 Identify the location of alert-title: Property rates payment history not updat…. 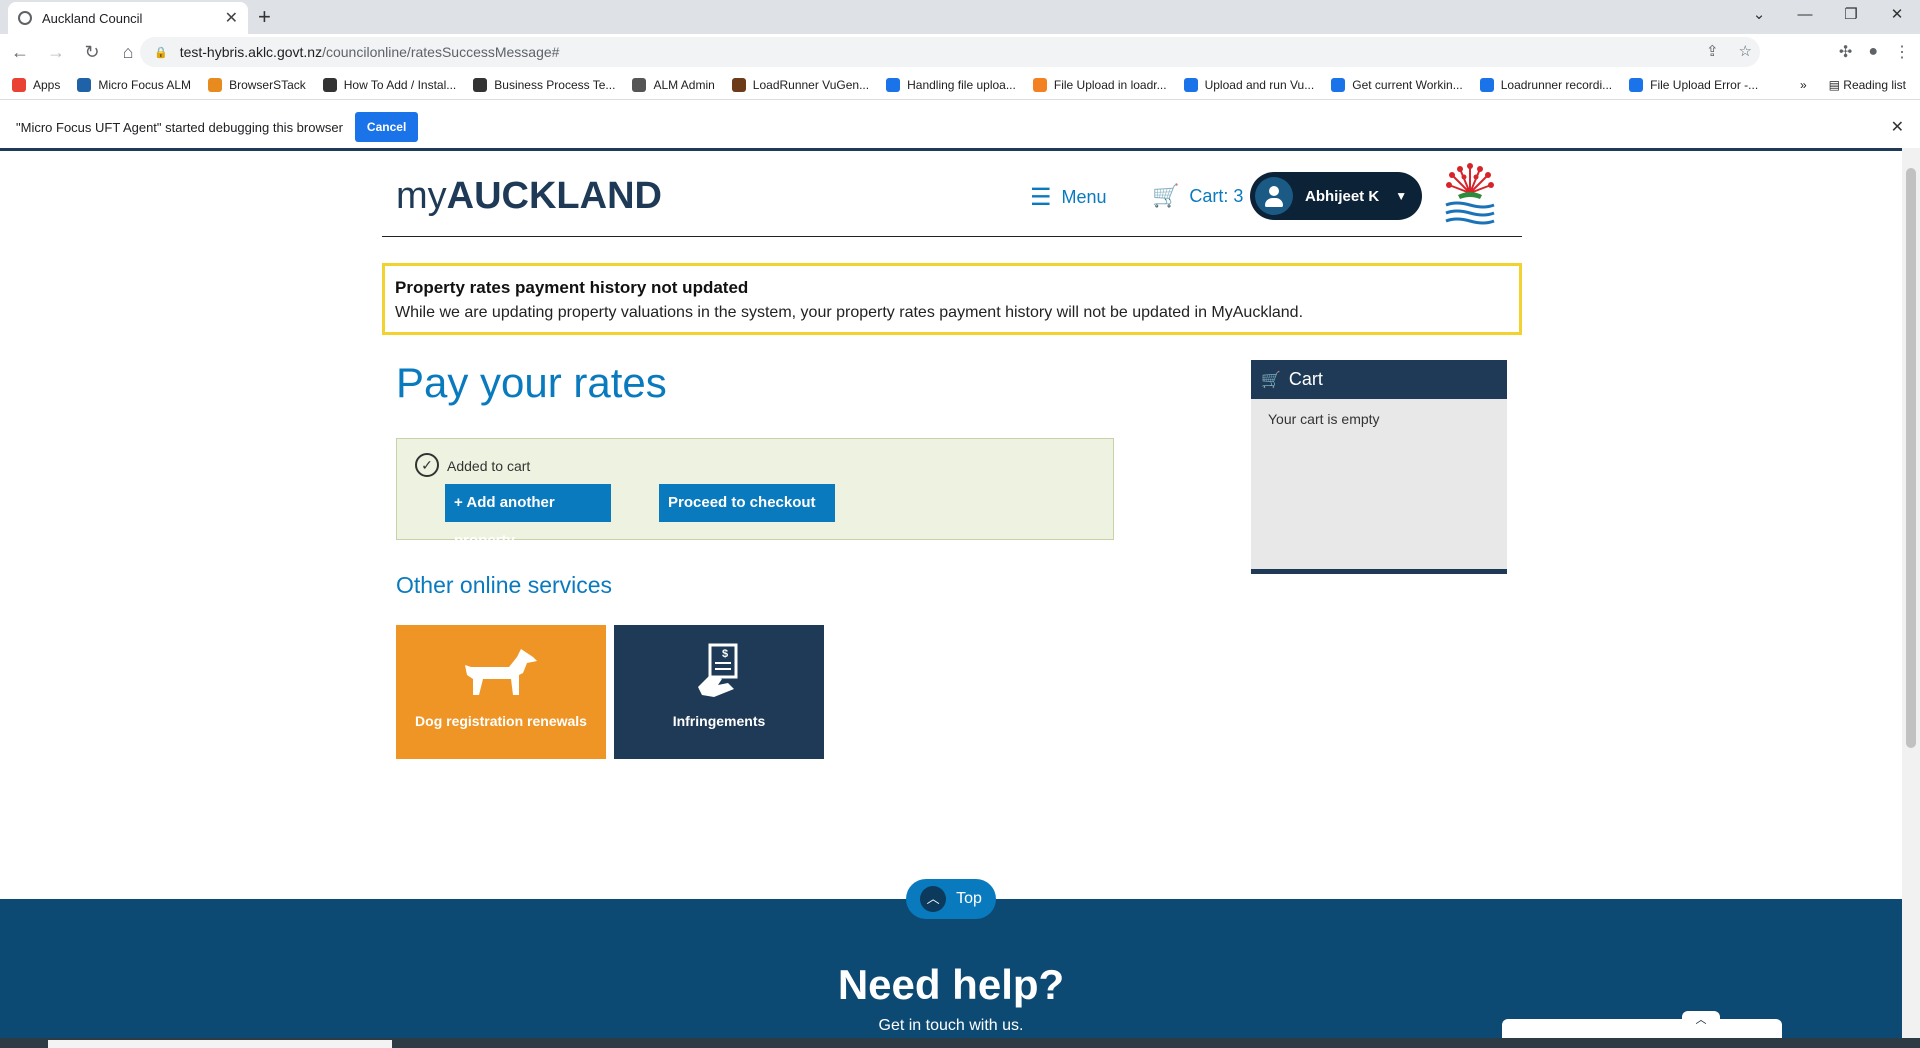
(572, 287).